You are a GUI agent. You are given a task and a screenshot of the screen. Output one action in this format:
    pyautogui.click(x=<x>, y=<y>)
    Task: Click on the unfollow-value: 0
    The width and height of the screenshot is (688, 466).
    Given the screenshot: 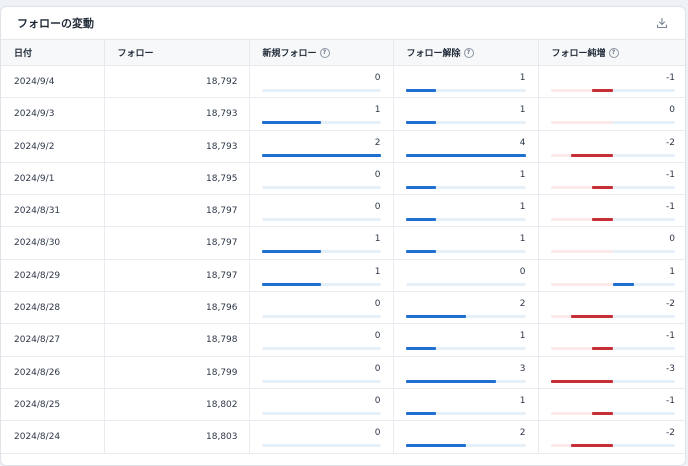 What is the action you would take?
    pyautogui.click(x=522, y=271)
    